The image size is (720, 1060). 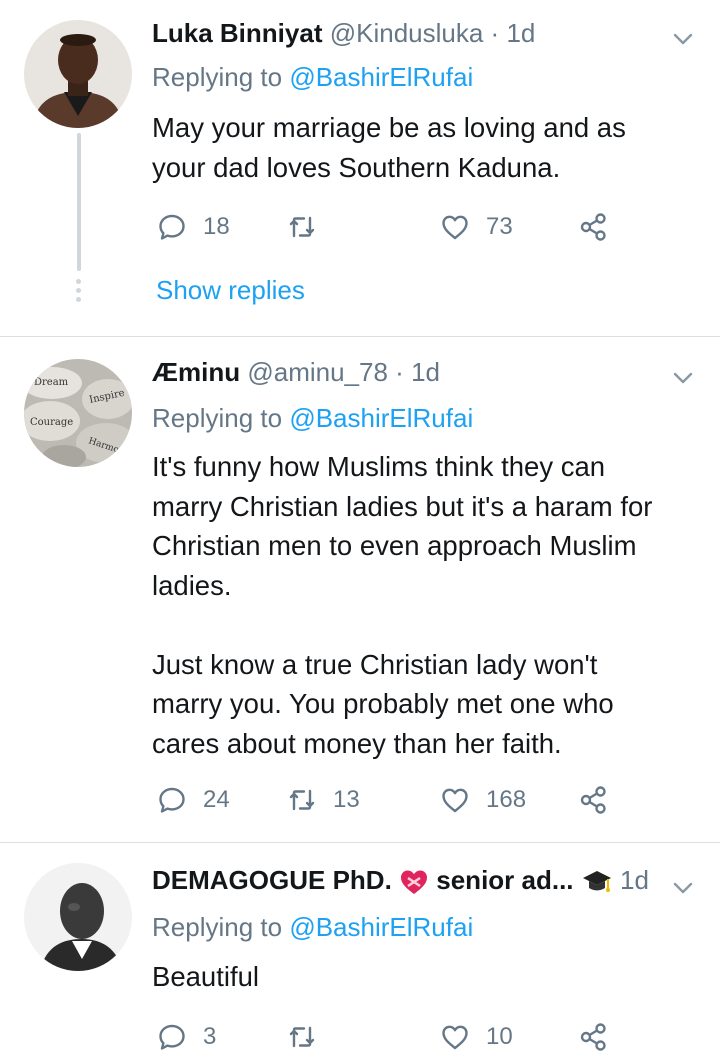 I want to click on like-button: 10, so click(x=476, y=1037).